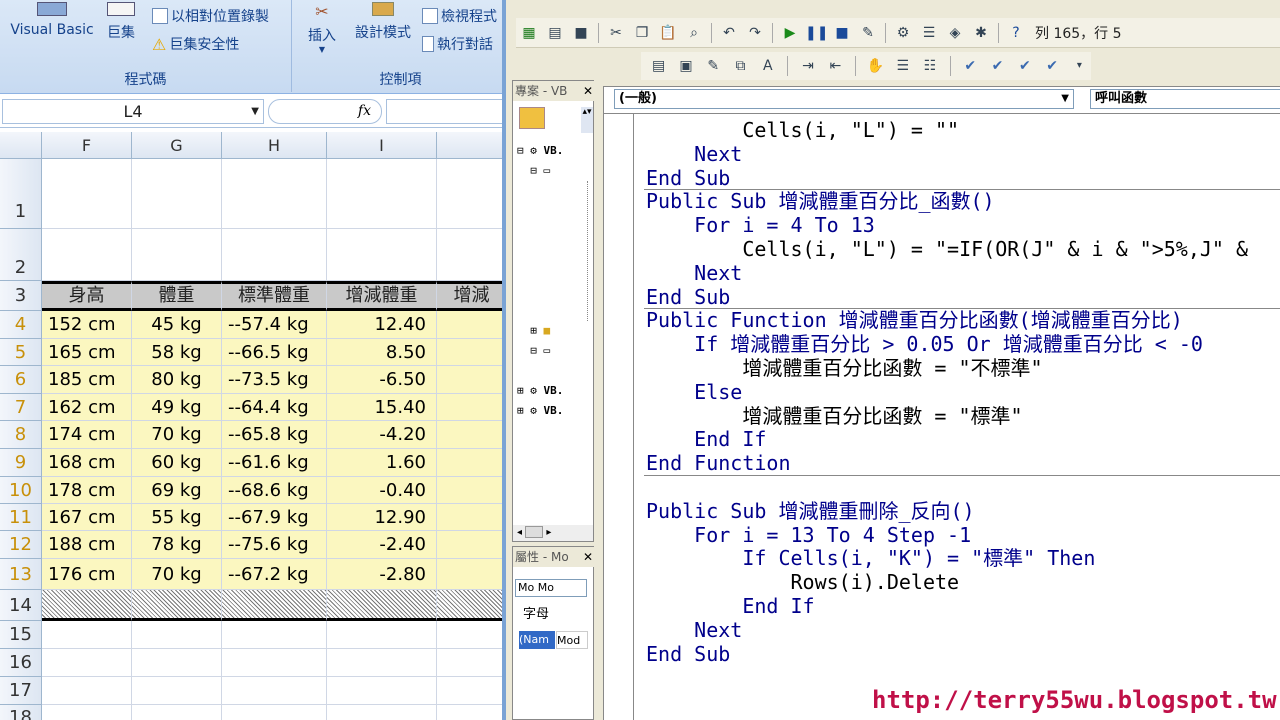 Image resolution: width=1280 pixels, height=720 pixels. What do you see at coordinates (87, 380) in the screenshot?
I see `table-cell: 185 cm` at bounding box center [87, 380].